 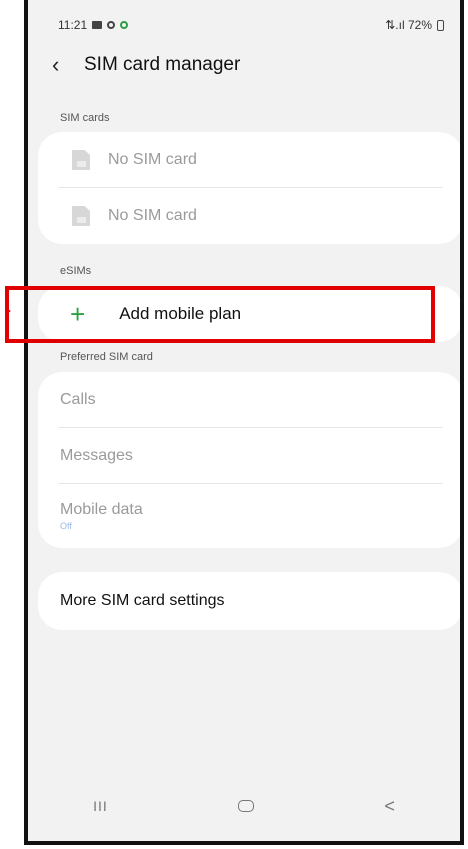 I want to click on app-header: ‹ SIM card manager, so click(x=146, y=65).